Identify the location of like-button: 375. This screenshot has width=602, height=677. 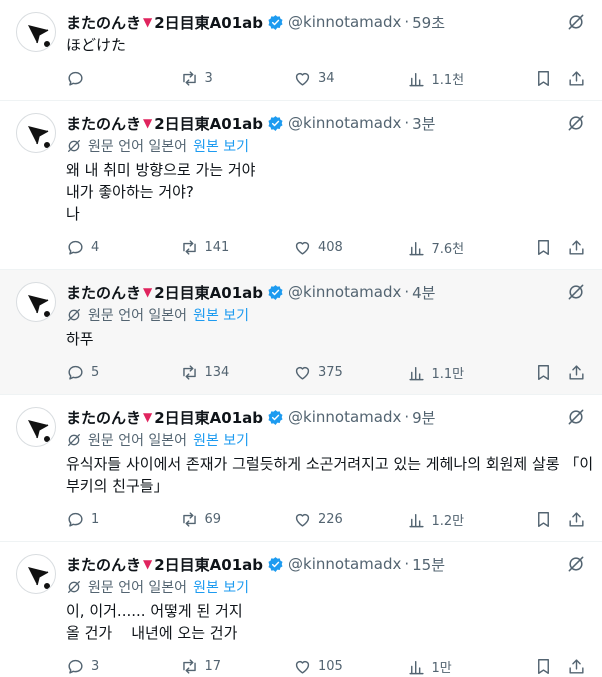
(350, 372).